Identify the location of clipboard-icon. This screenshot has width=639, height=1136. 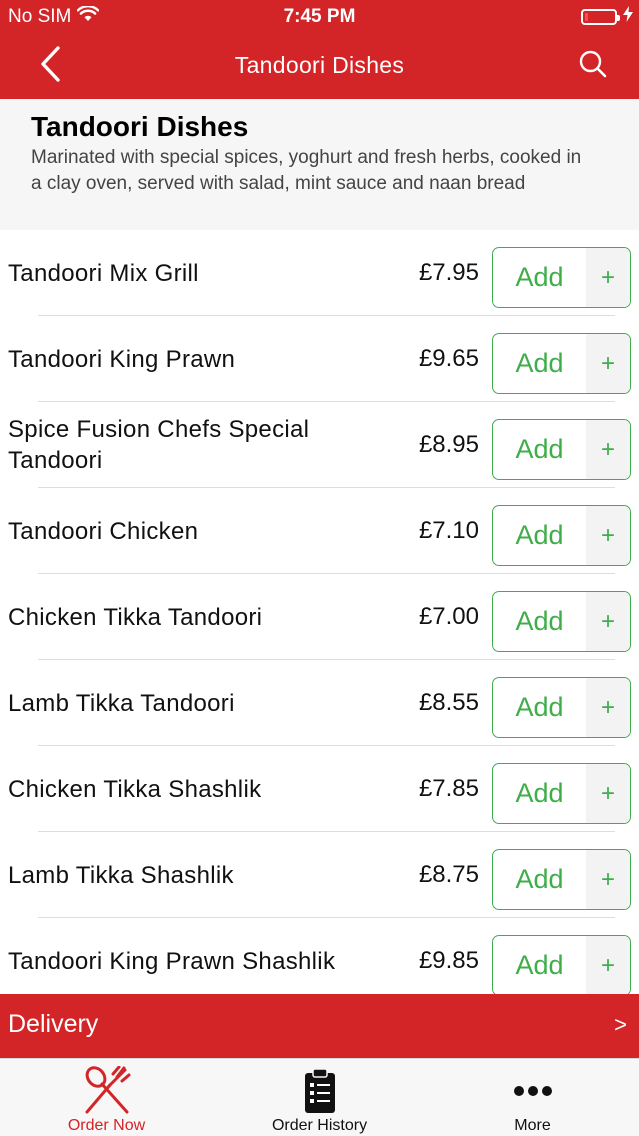
(319, 1091).